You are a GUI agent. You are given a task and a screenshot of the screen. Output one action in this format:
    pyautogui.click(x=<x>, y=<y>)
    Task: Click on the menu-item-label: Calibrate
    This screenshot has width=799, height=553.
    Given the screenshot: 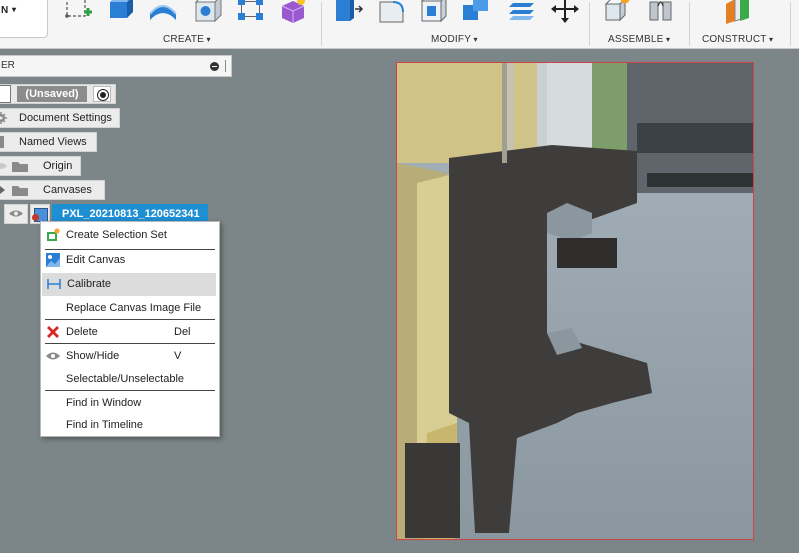 What is the action you would take?
    pyautogui.click(x=89, y=284)
    